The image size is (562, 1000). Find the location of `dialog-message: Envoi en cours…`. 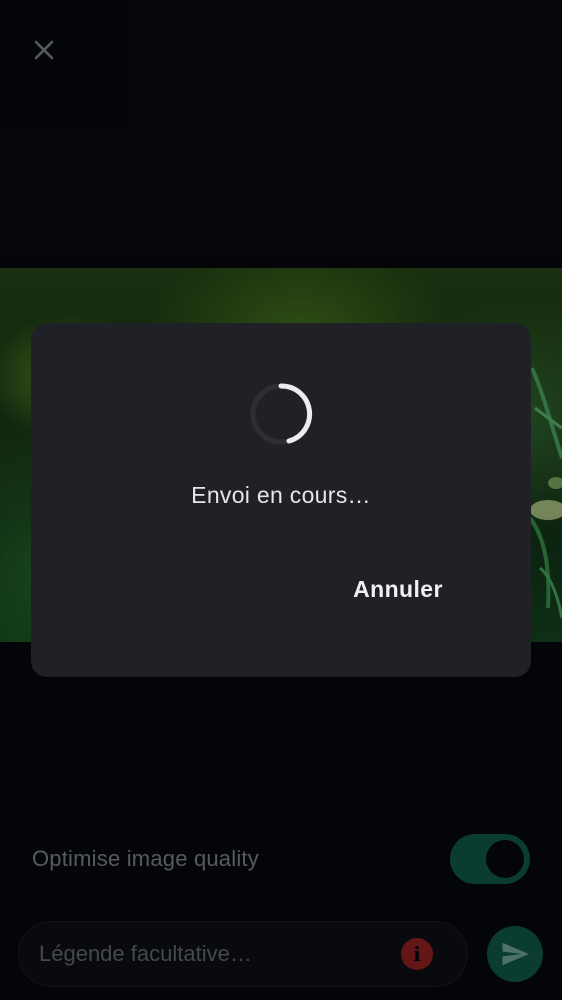

dialog-message: Envoi en cours… is located at coordinates (281, 495).